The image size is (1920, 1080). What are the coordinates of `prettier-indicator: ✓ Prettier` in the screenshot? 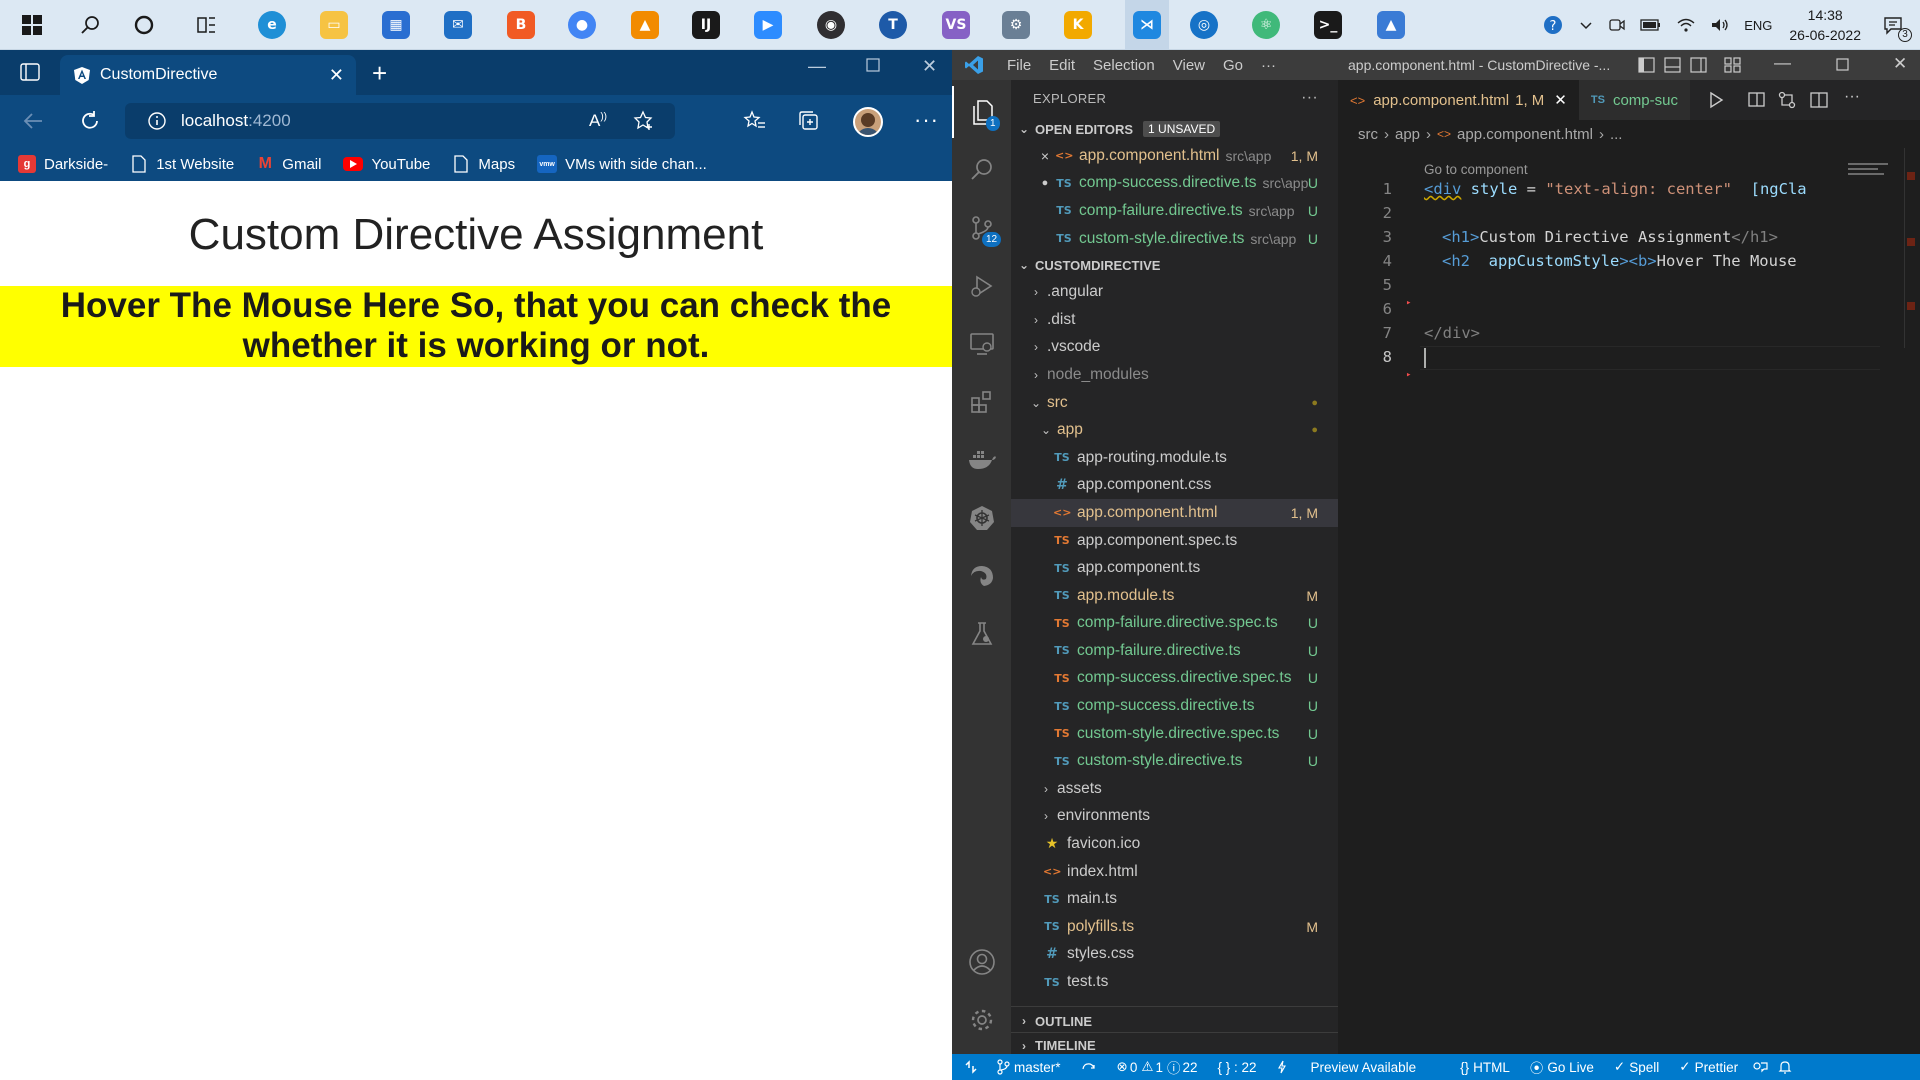 It's located at (1708, 1067).